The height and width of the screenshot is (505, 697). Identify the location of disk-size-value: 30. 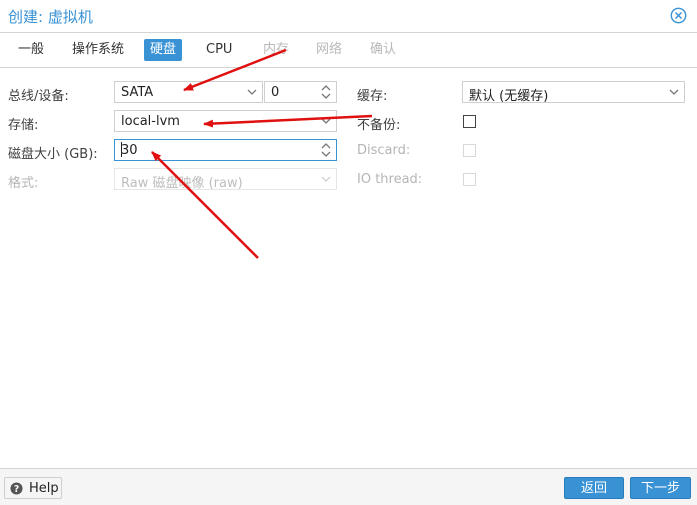
(129, 150).